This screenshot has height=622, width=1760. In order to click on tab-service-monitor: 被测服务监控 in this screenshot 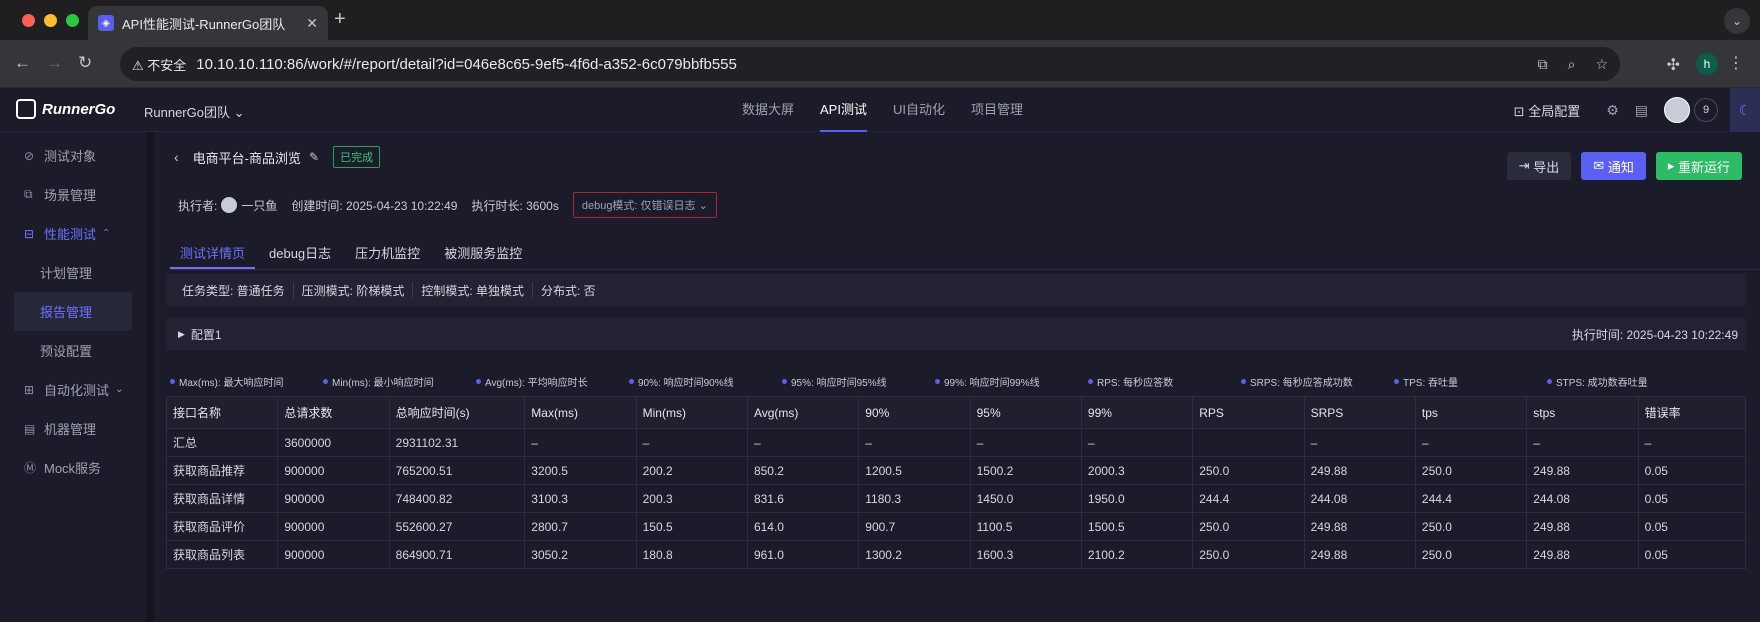, I will do `click(483, 253)`.